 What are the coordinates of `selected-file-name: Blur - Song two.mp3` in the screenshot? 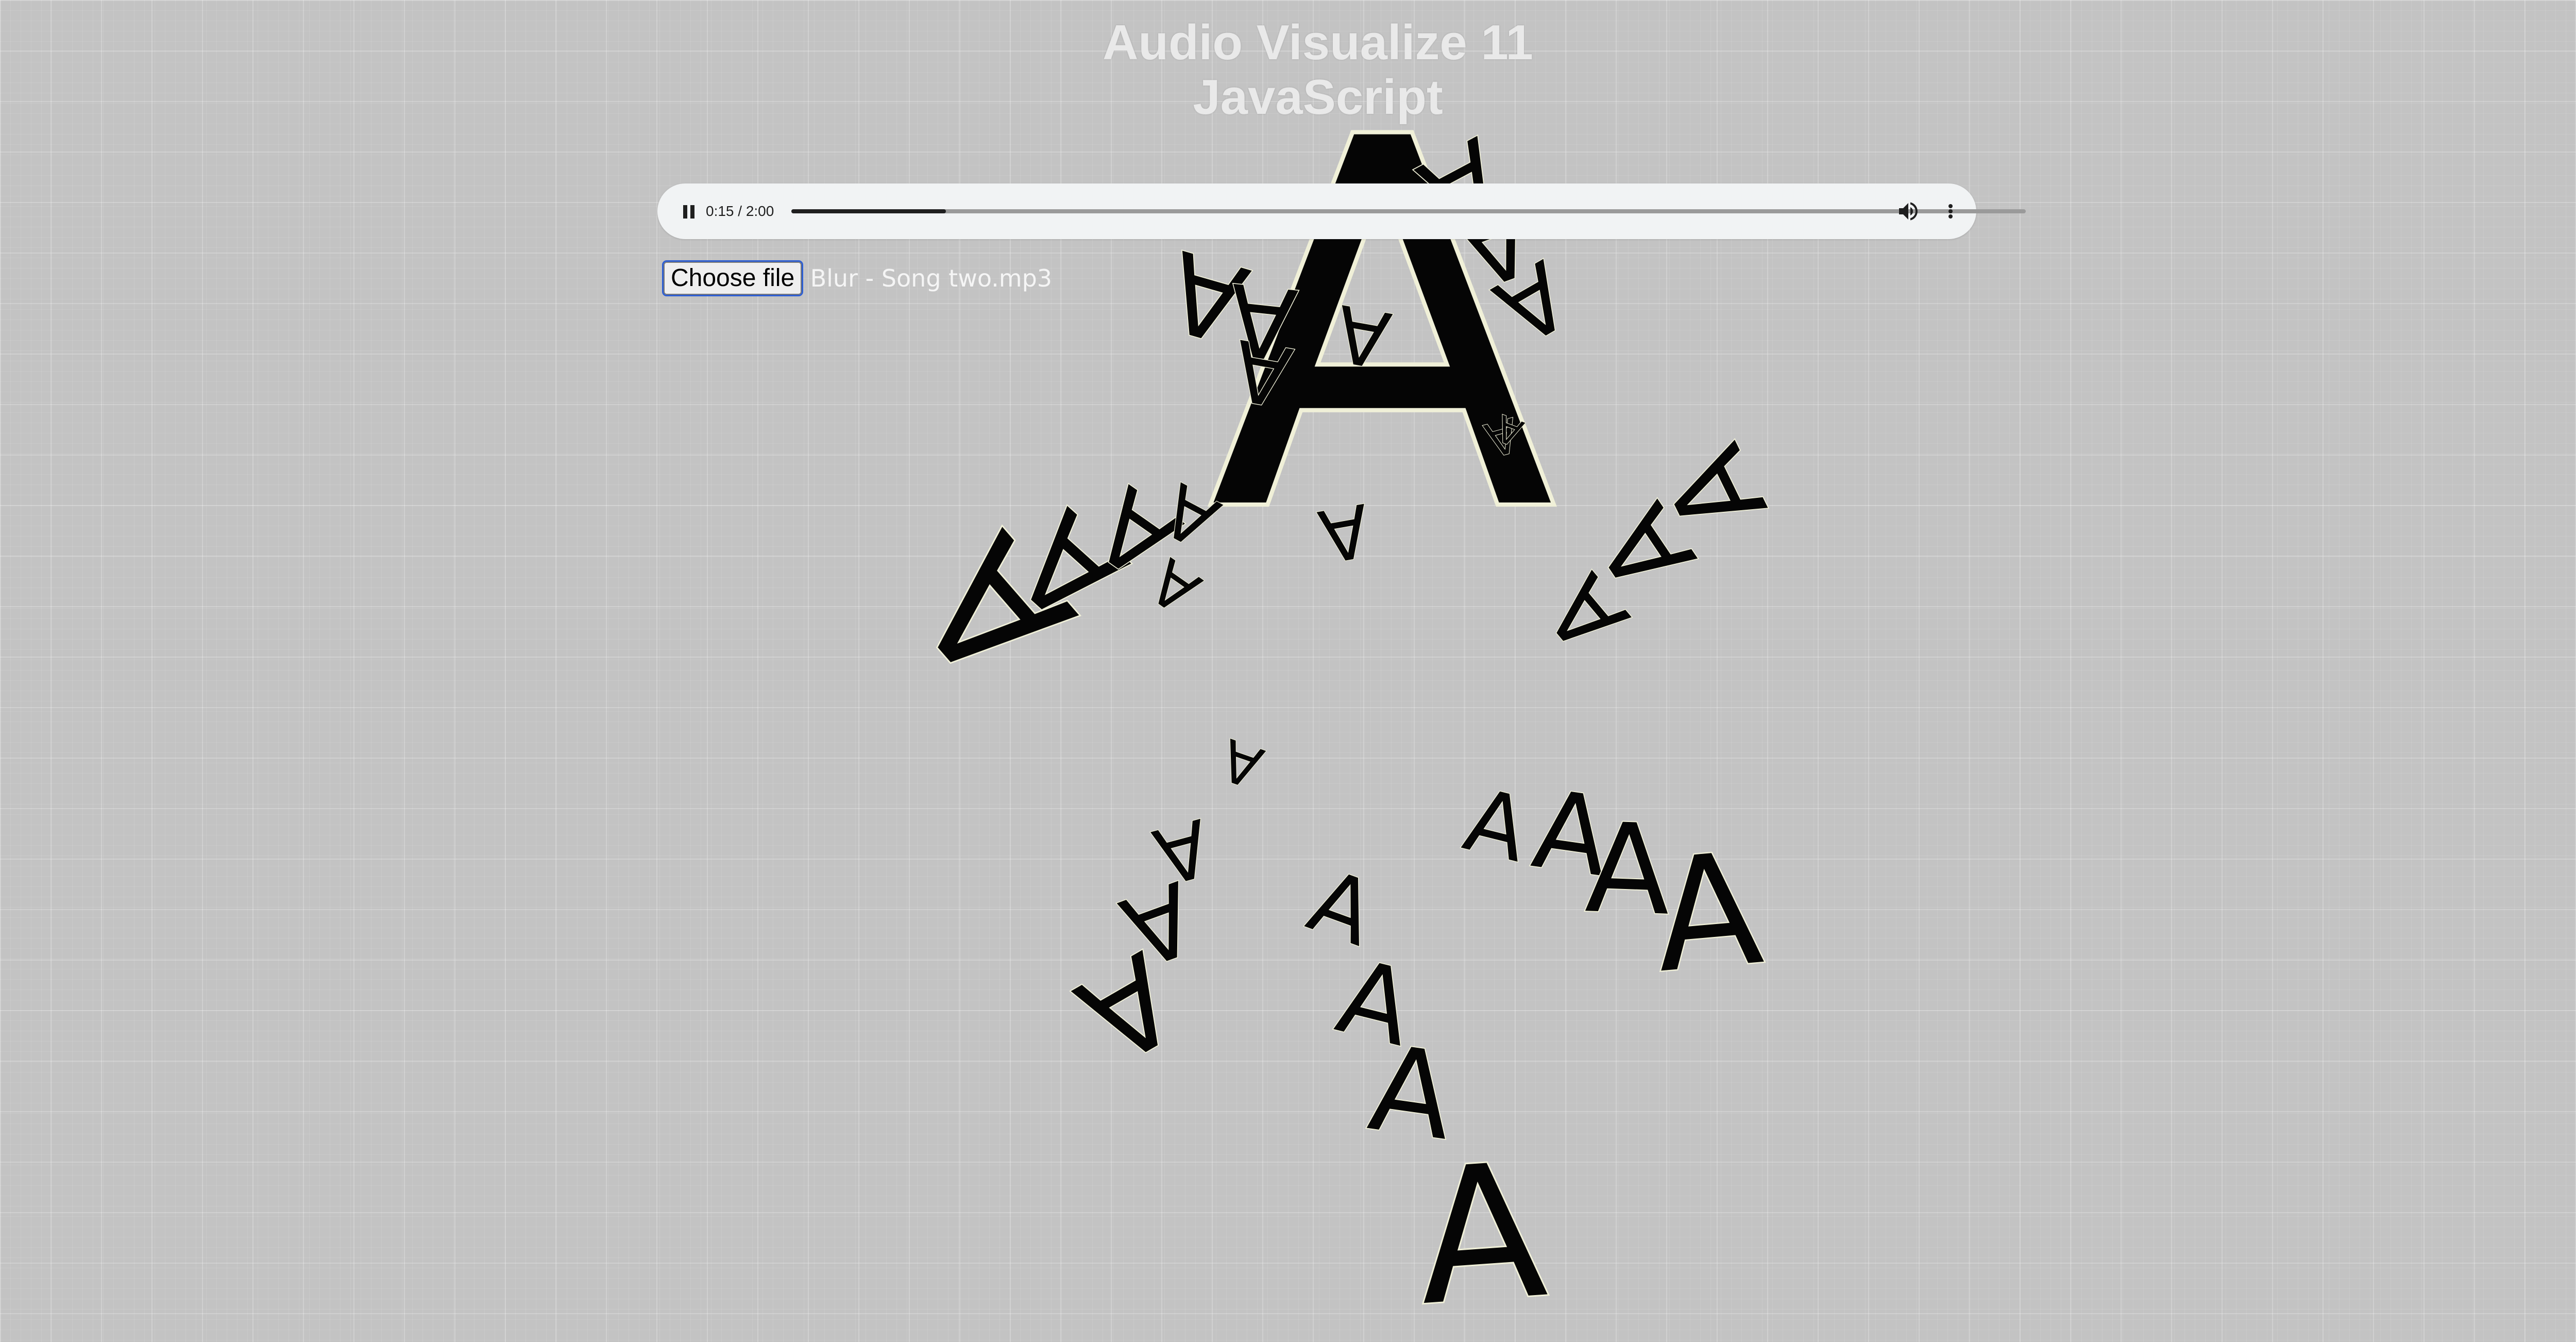 It's located at (932, 278).